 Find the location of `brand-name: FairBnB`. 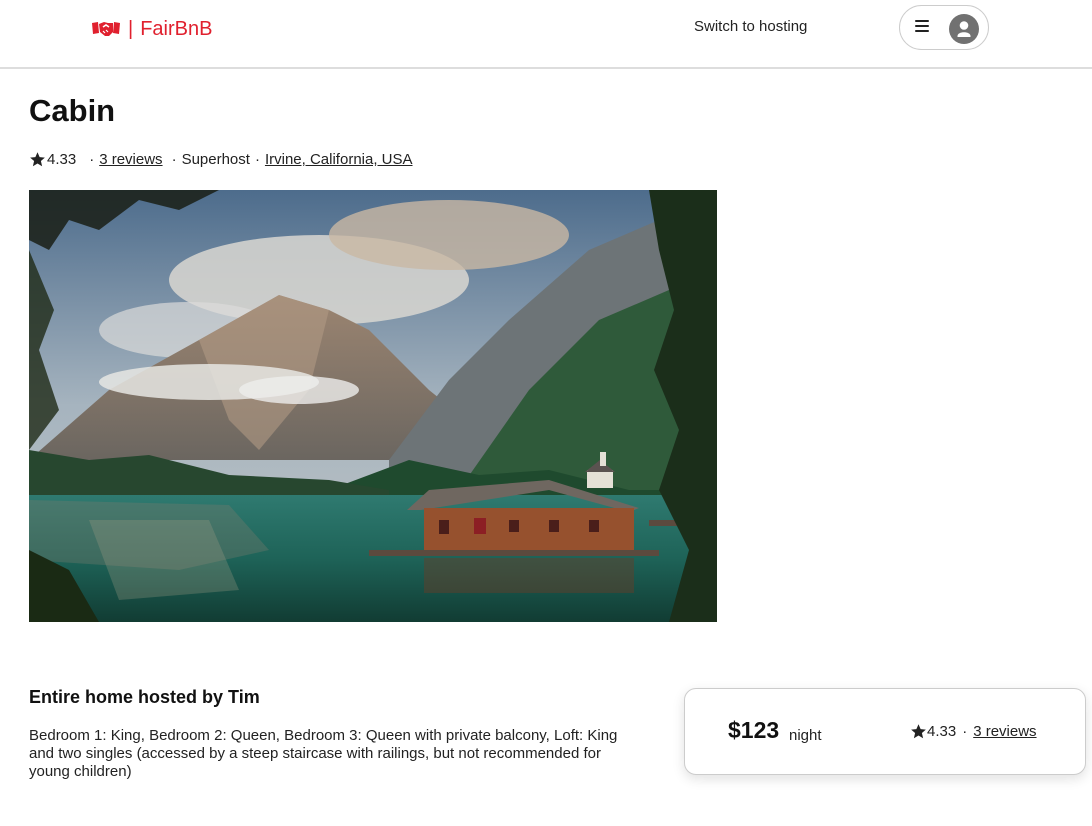

brand-name: FairBnB is located at coordinates (176, 28).